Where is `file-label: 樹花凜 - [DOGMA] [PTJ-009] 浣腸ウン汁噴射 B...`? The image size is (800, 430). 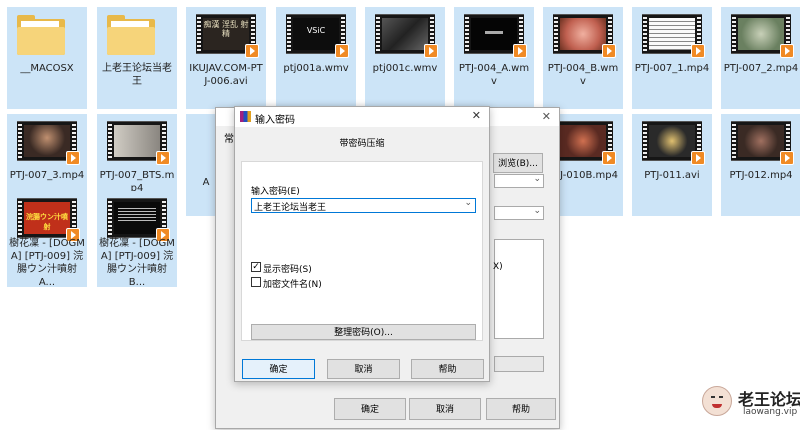 file-label: 樹花凜 - [DOGMA] [PTJ-009] 浣腸ウン汁噴射 B... is located at coordinates (137, 263).